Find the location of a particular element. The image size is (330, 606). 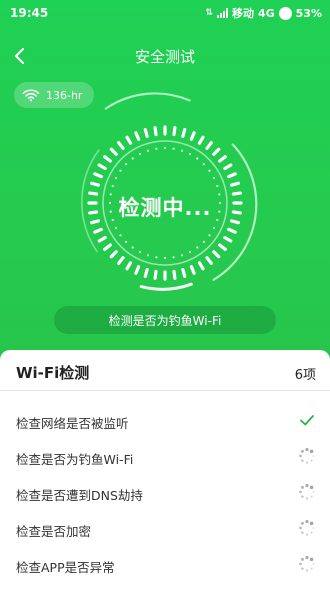

gauge-outer-arc is located at coordinates (147, 101).